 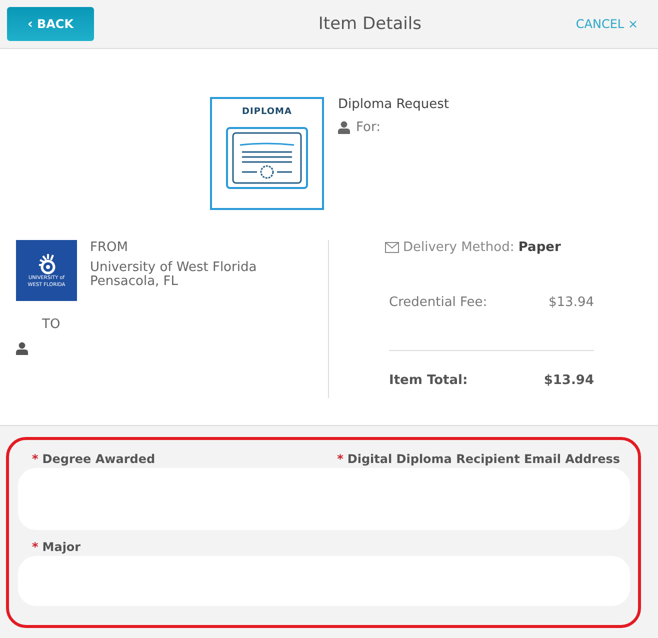 I want to click on from-heading: FROM, so click(x=109, y=247).